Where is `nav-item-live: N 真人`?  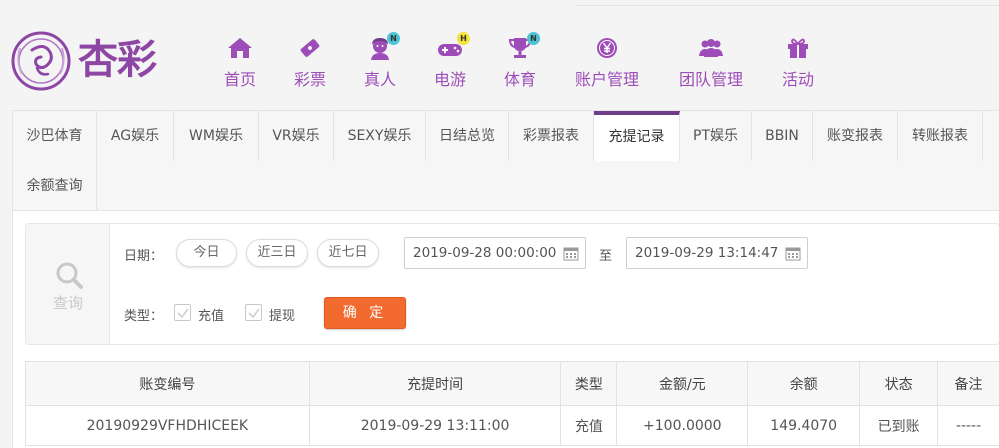
nav-item-live: N 真人 is located at coordinates (381, 61).